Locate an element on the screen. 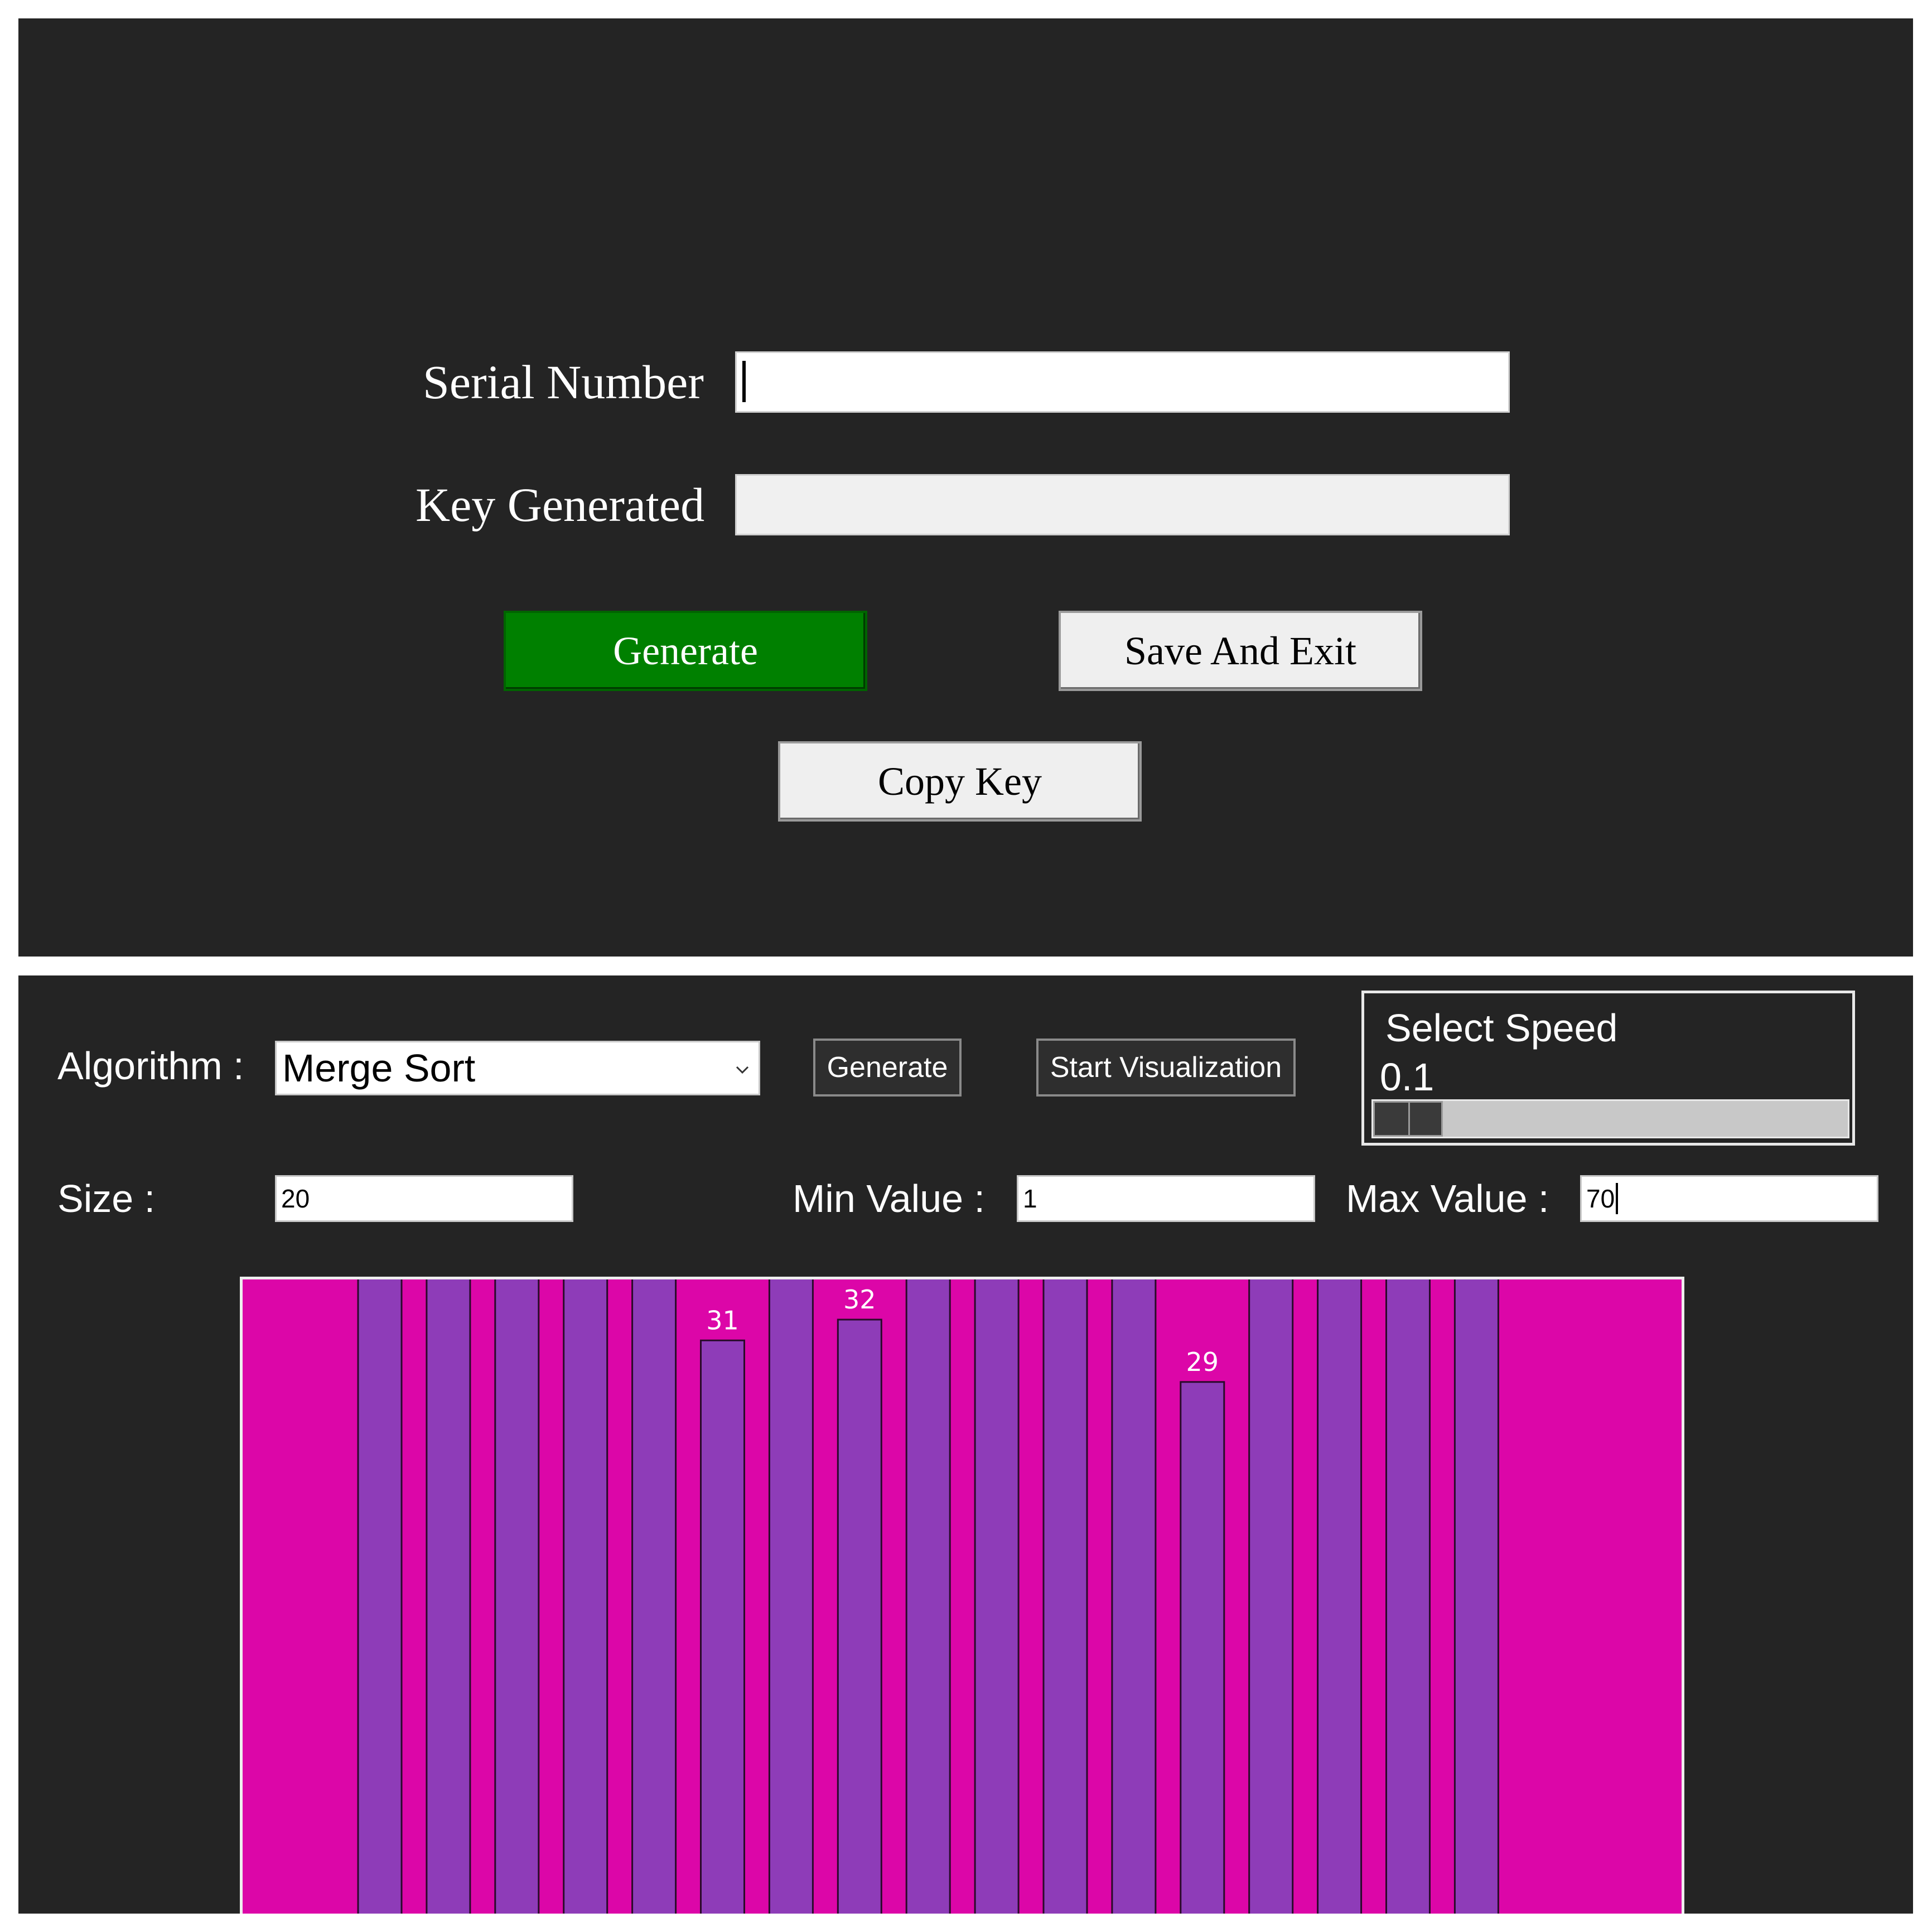 Image resolution: width=1932 pixels, height=1932 pixels. max-value-input: 70 is located at coordinates (1729, 1198).